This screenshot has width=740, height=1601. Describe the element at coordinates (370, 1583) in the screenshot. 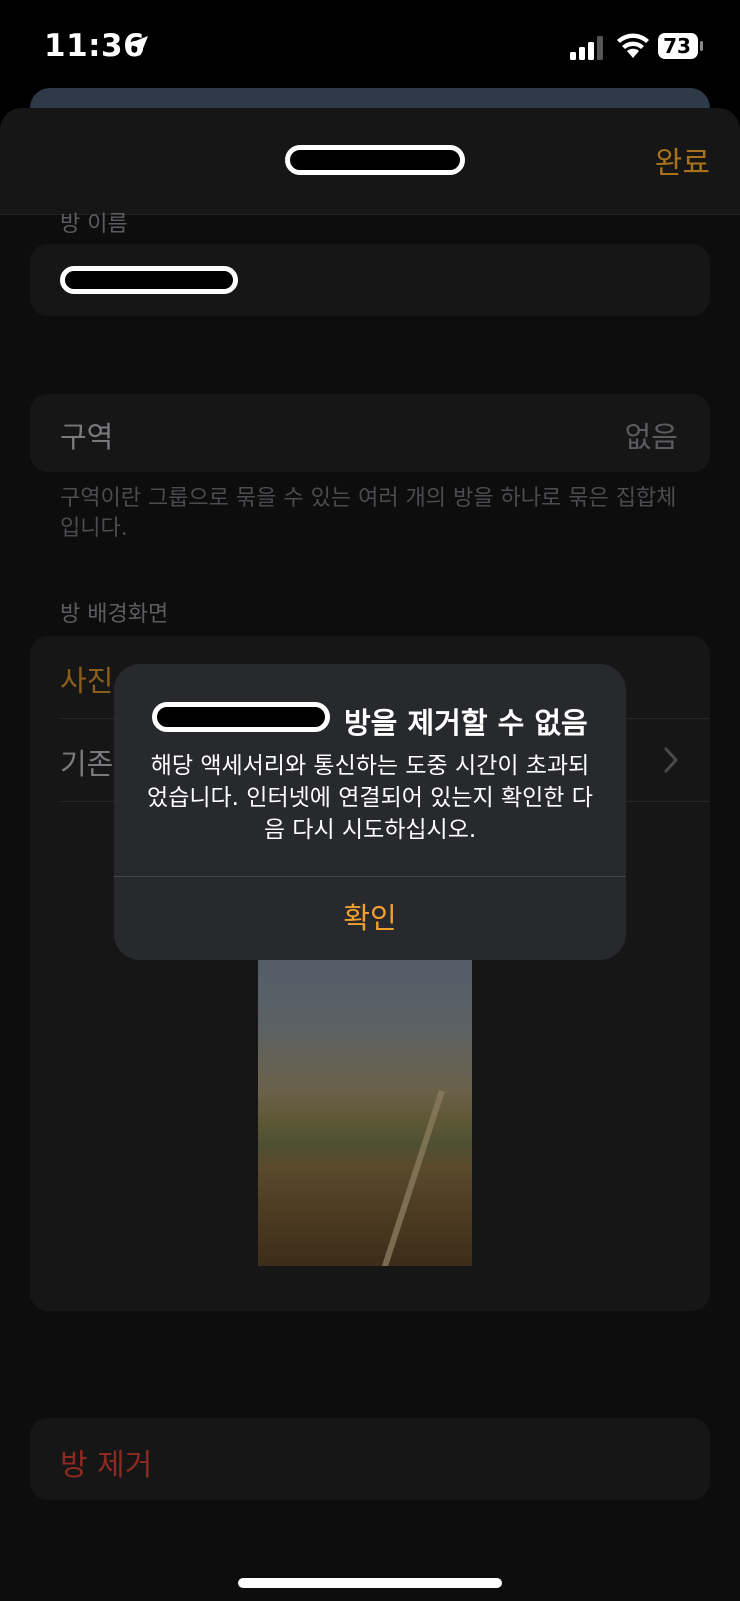

I see `home-indicator` at that location.